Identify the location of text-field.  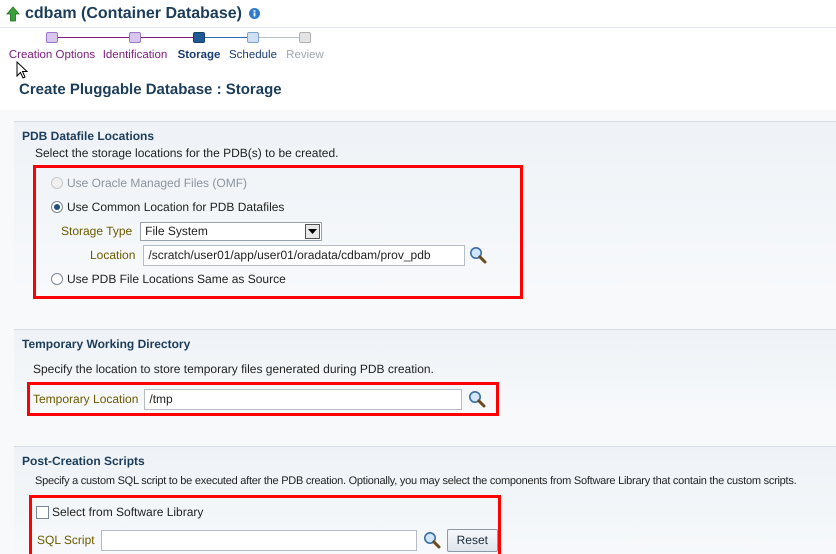
(258, 540).